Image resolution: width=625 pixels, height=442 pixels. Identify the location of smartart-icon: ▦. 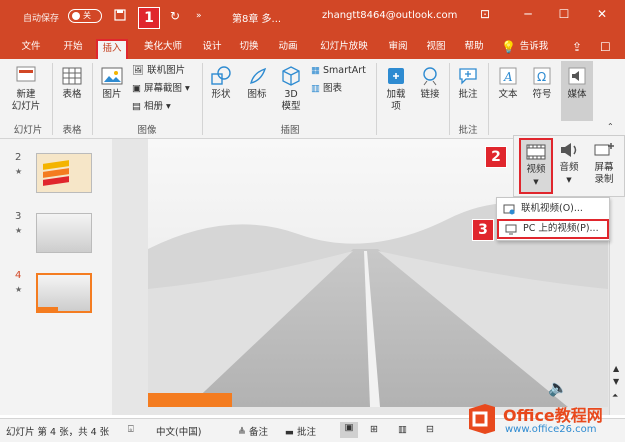
(315, 70).